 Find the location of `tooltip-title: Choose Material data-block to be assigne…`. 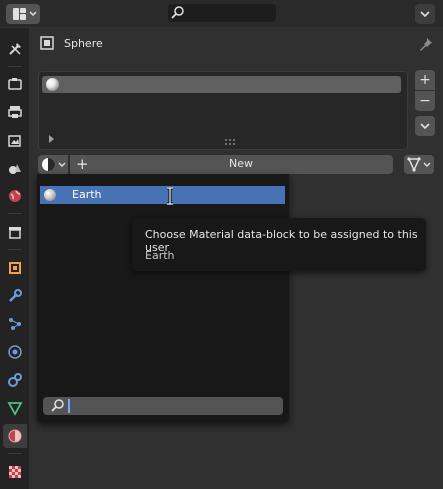

tooltip-title: Choose Material data-block to be assigne… is located at coordinates (281, 241).